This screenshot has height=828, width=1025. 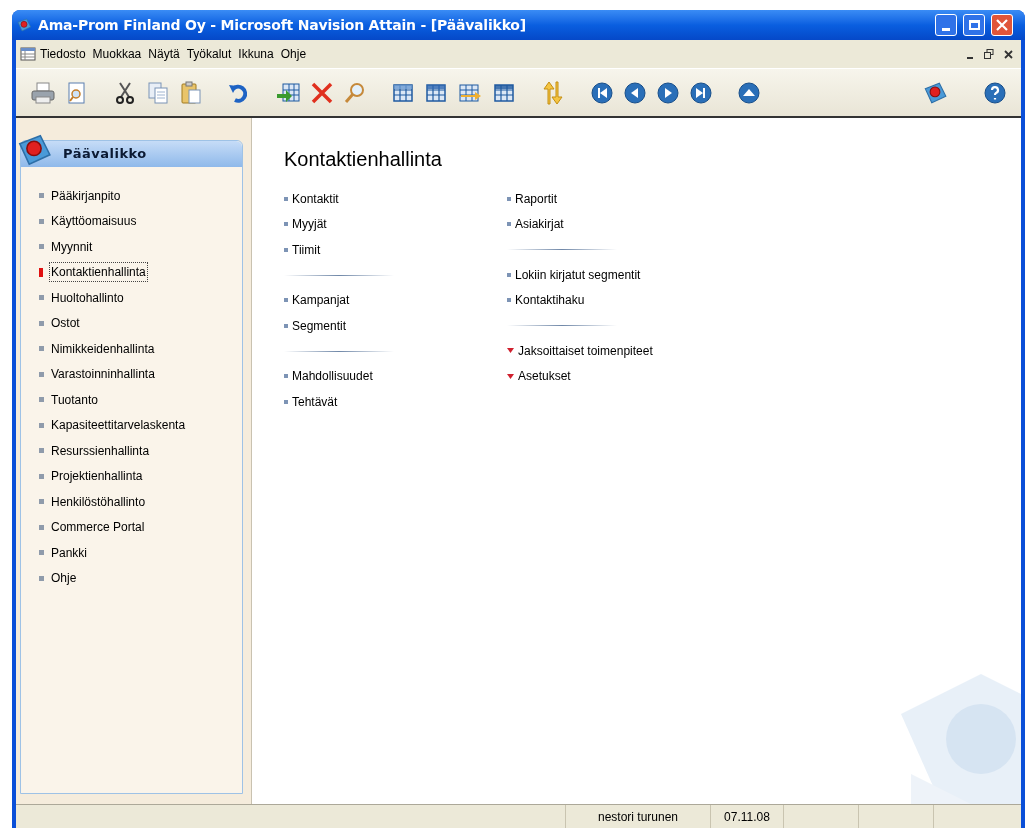 I want to click on sidebar-item: Myynnit, so click(x=72, y=246).